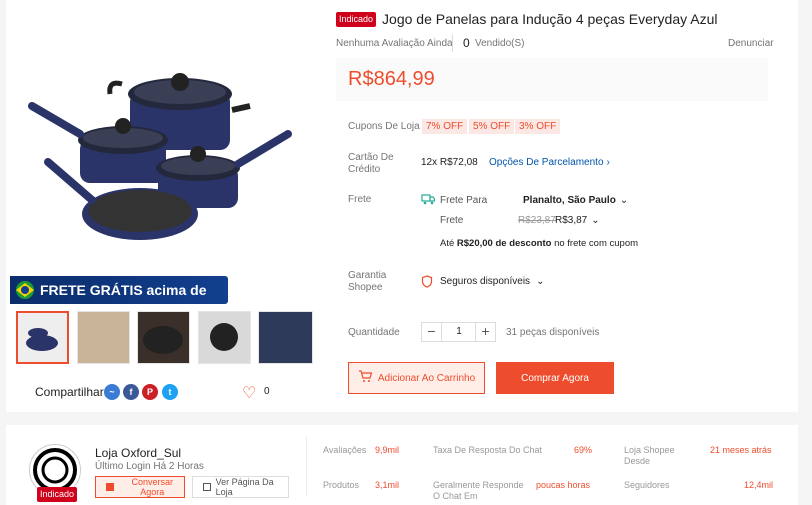 Image resolution: width=812 pixels, height=505 pixels. I want to click on shipping-price: R$3,87, so click(571, 220).